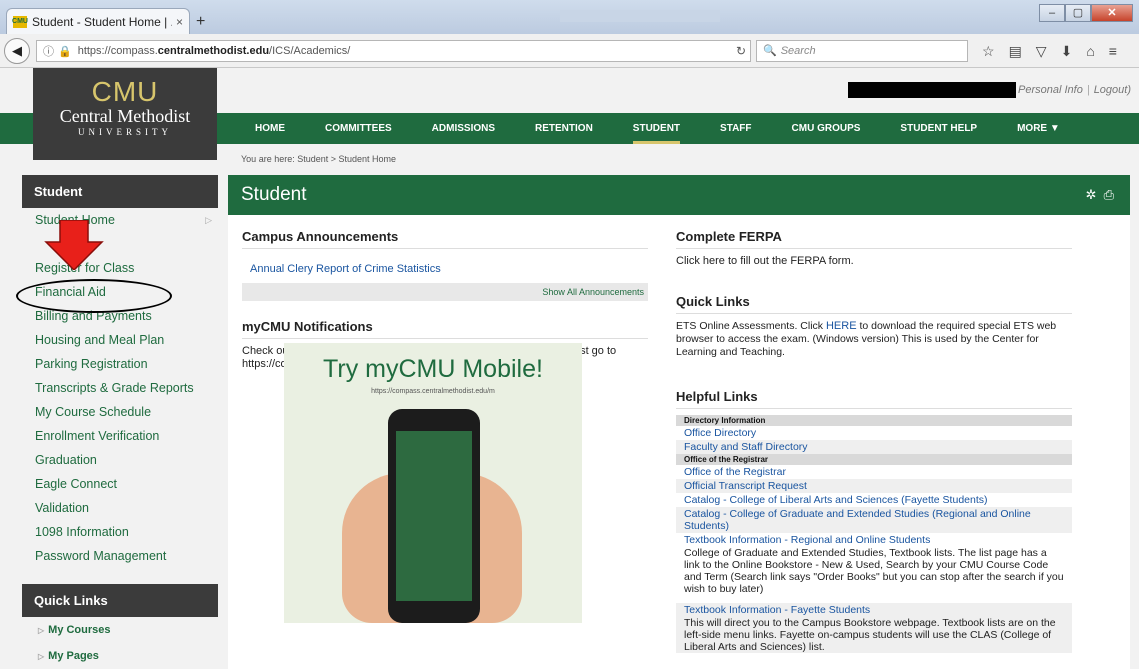  I want to click on browser-search-box: 🔍 Search, so click(862, 51).